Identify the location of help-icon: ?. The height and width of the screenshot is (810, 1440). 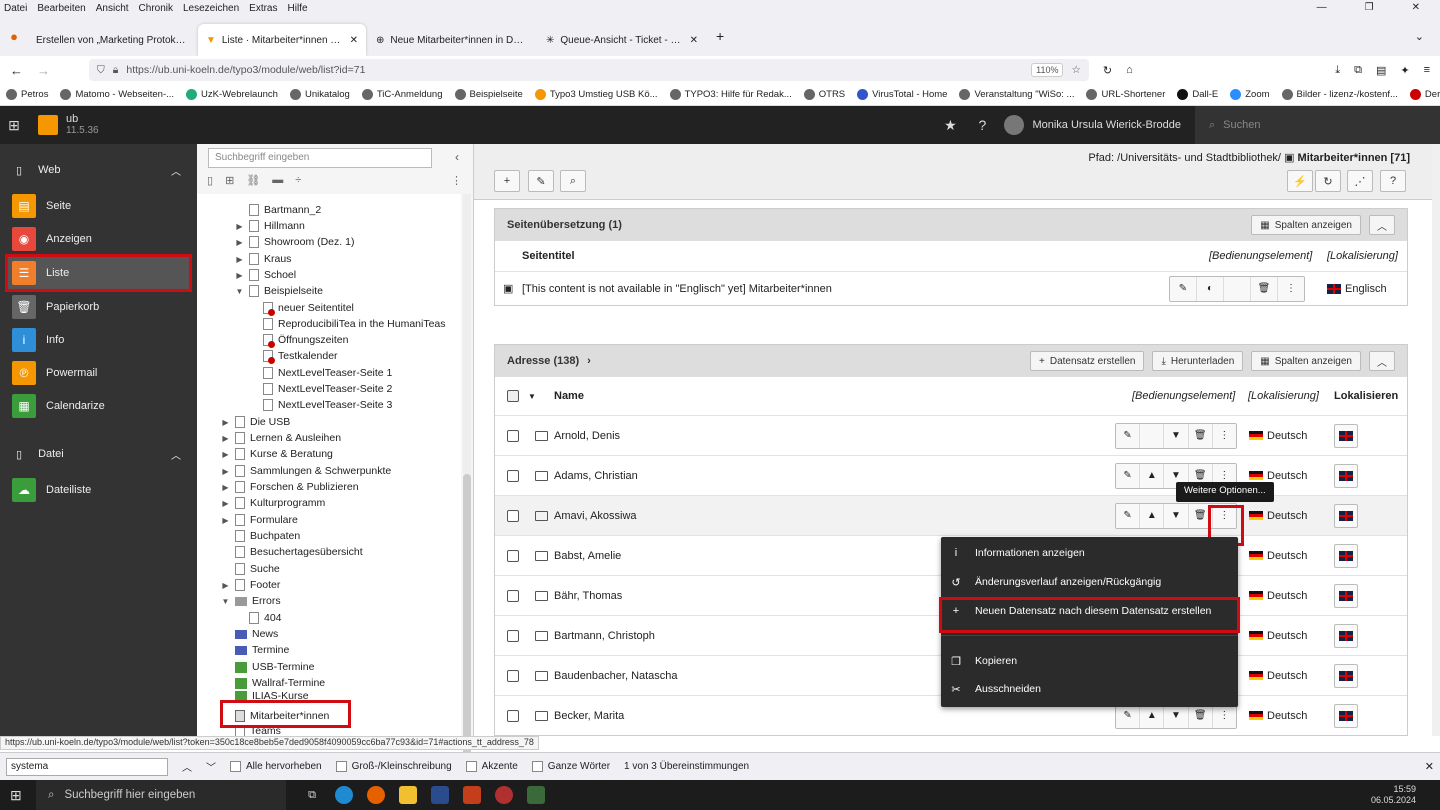
(982, 125).